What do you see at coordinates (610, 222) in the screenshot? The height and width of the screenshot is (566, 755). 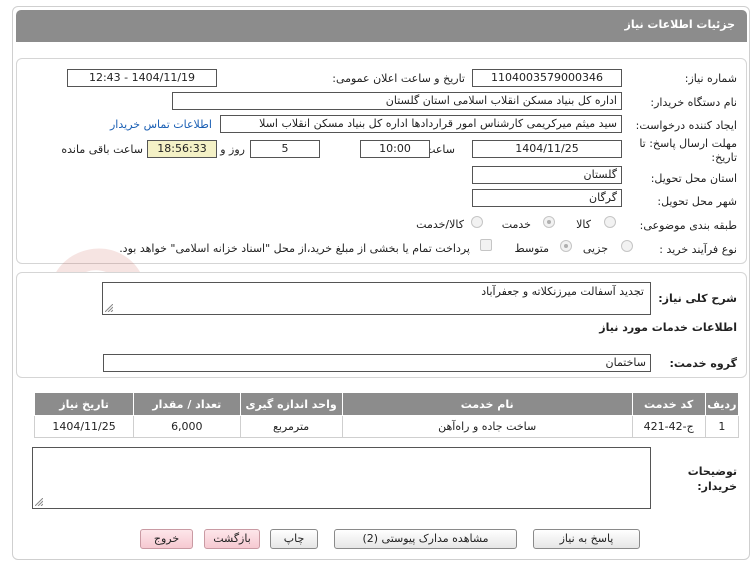 I see `category-goods-radio` at bounding box center [610, 222].